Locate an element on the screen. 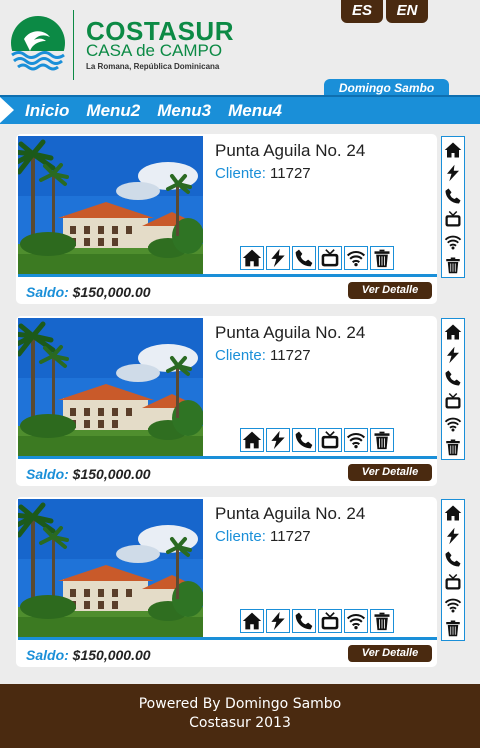 This screenshot has width=480, height=748. brand-subtitle: CASA de CAMPO is located at coordinates (154, 50).